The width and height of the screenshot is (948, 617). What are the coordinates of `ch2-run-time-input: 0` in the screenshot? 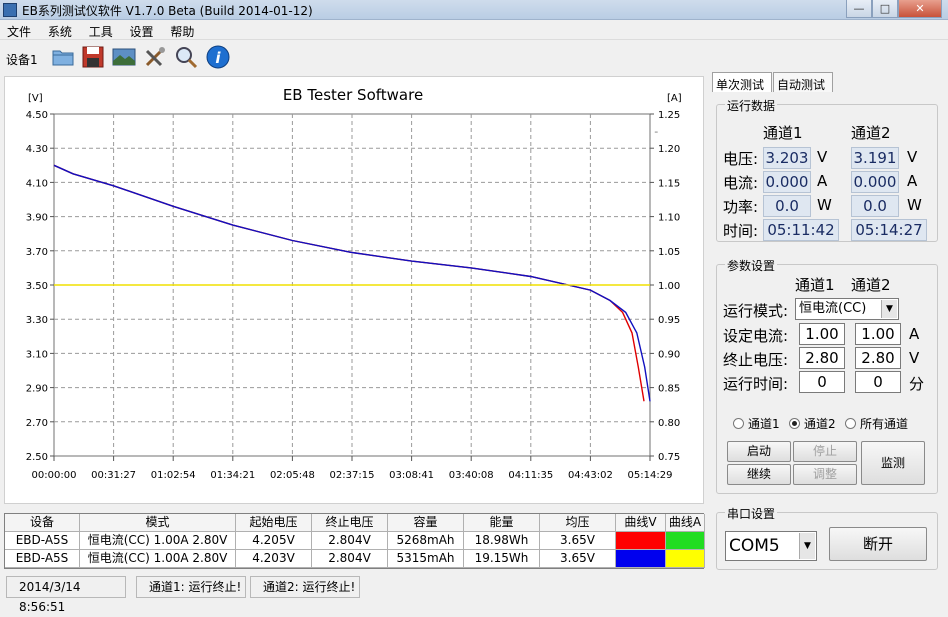 It's located at (878, 382).